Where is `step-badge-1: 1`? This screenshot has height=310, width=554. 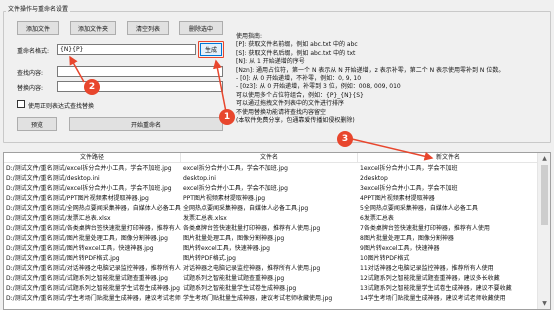 step-badge-1: 1 is located at coordinates (227, 117).